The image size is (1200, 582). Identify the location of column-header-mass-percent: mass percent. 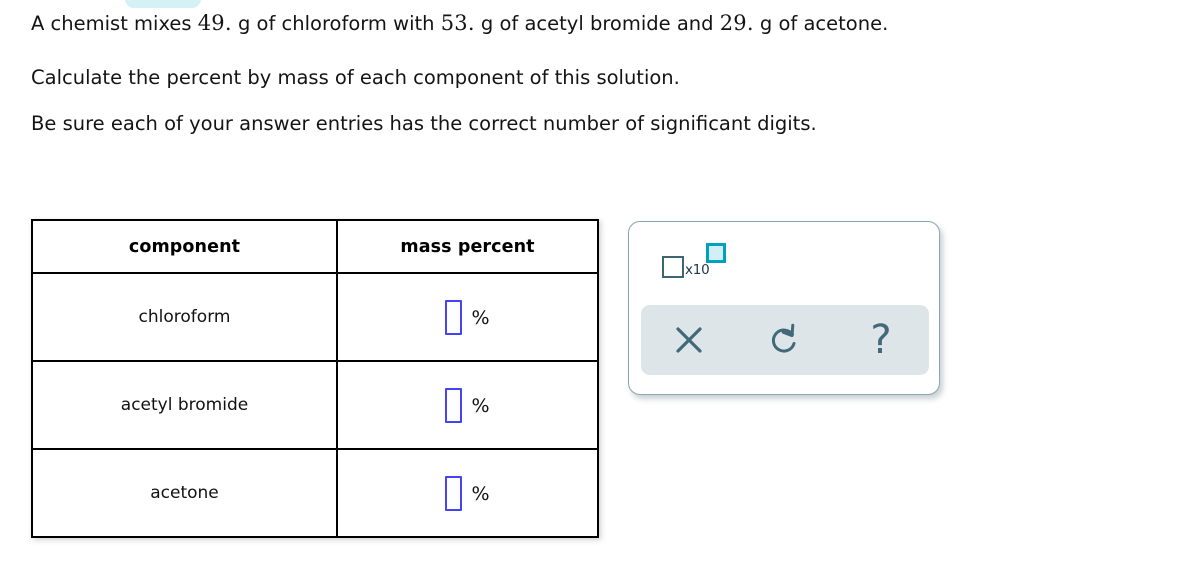
(467, 246).